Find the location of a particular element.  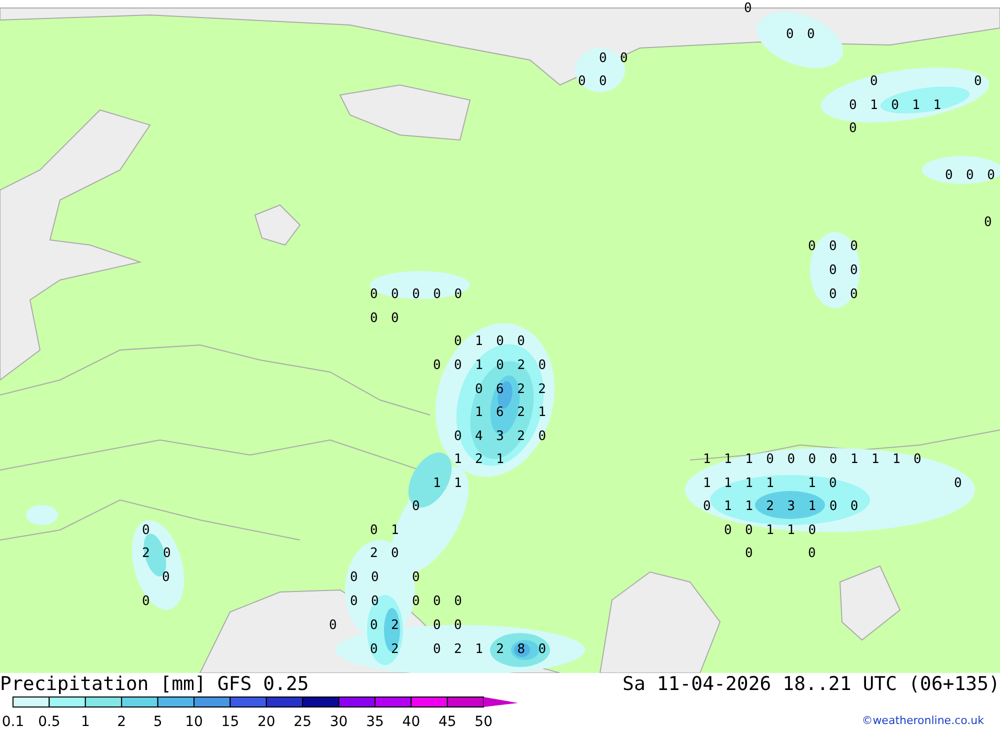

scale-label: 0.1 is located at coordinates (13, 722).